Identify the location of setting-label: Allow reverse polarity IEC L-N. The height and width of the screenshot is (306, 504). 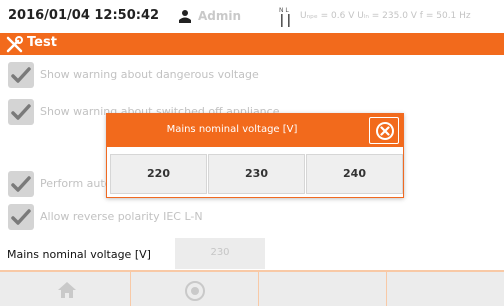
(121, 216).